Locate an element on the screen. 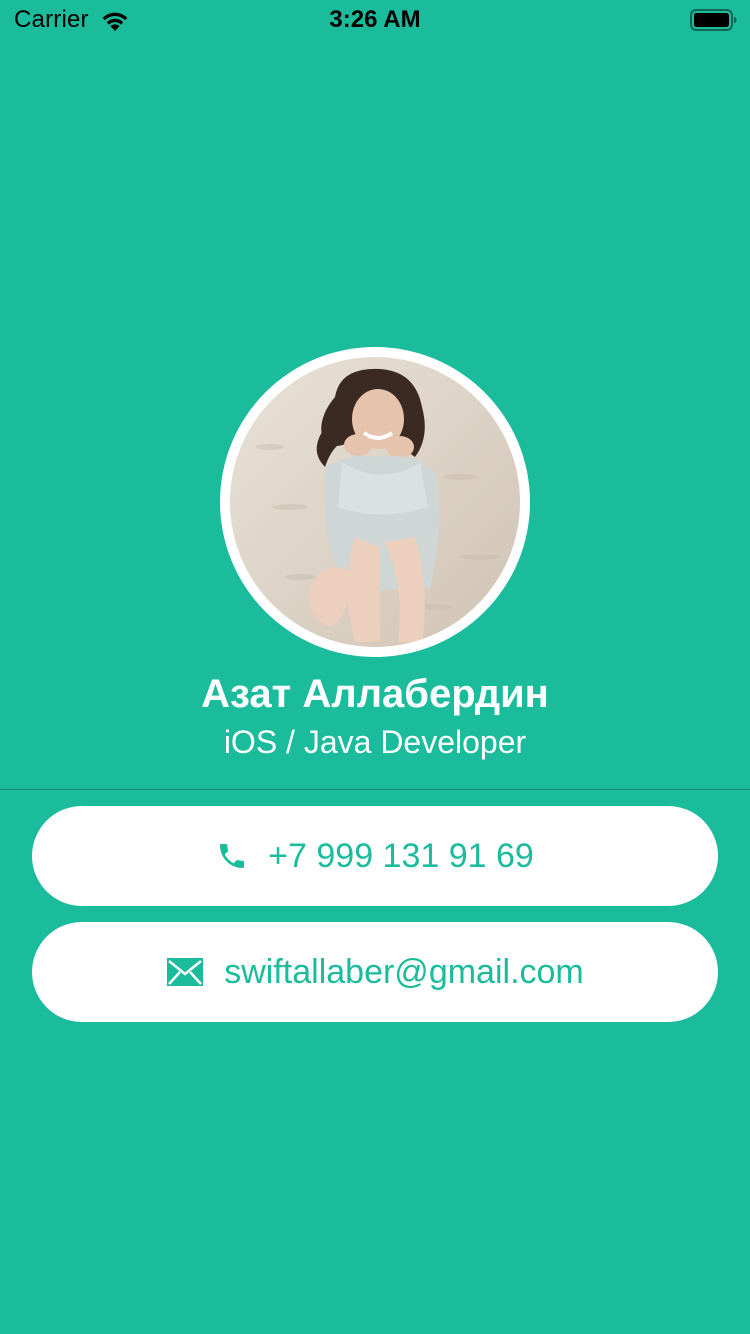  status-bar: Carrier 3:26 AM is located at coordinates (375, 20).